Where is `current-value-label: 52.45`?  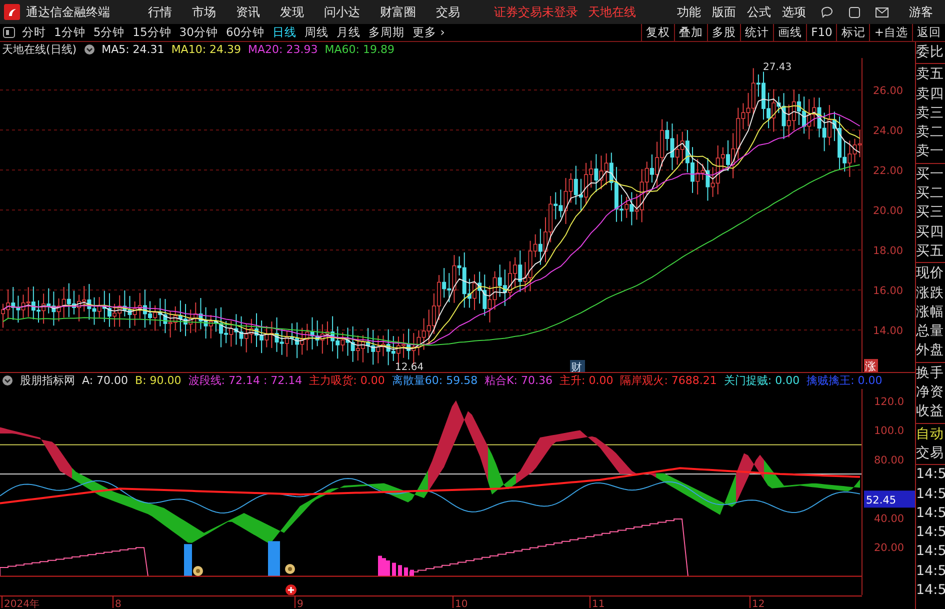 current-value-label: 52.45 is located at coordinates (881, 500).